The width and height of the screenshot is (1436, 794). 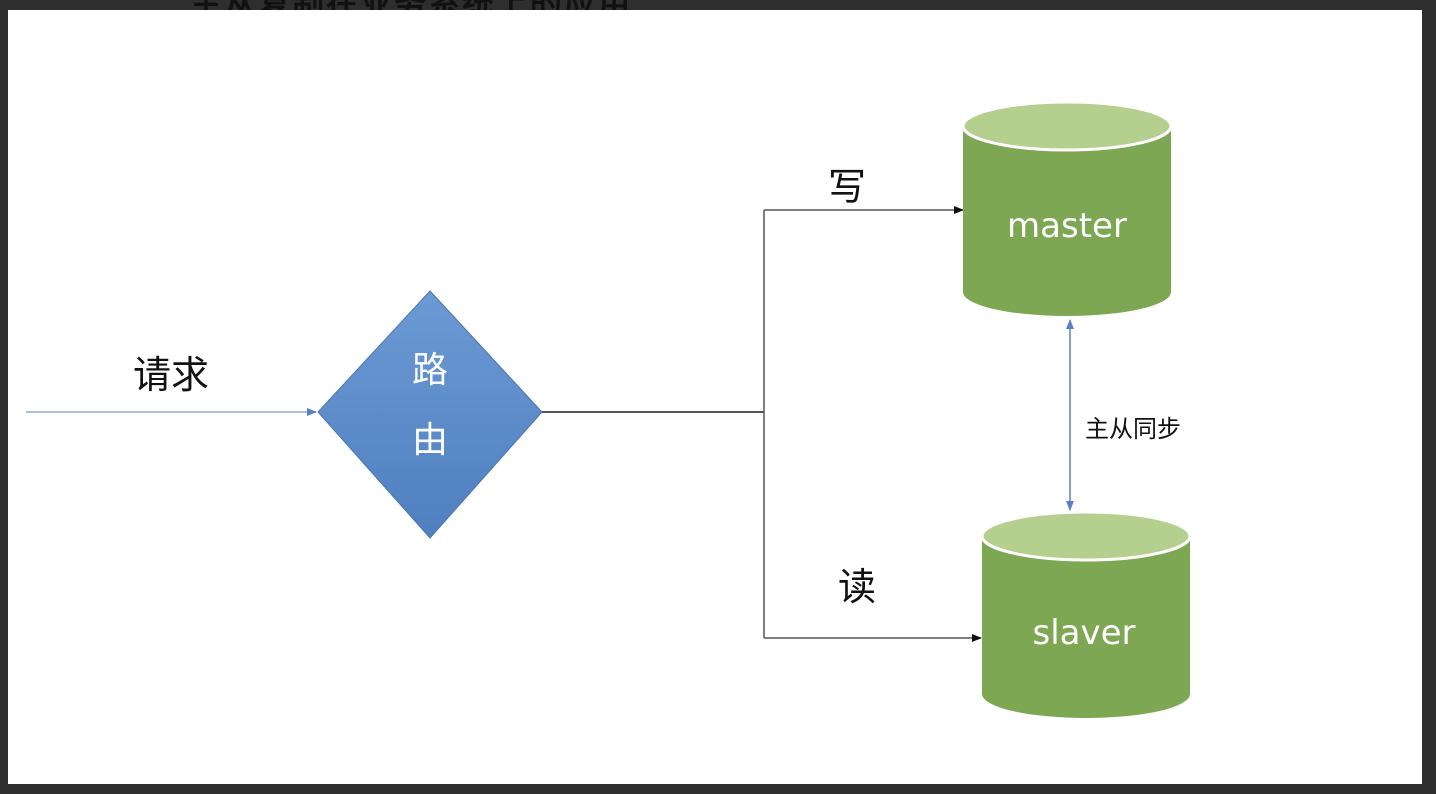 I want to click on read-label: 读, so click(x=857, y=587).